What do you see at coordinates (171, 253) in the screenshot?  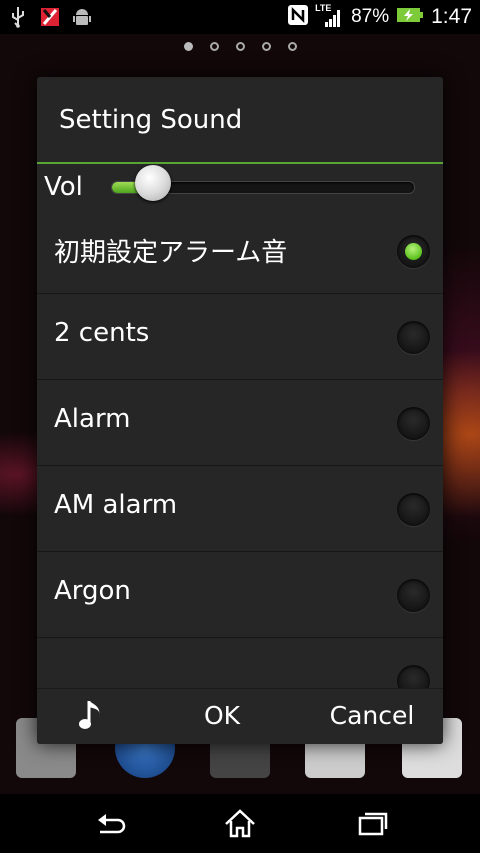 I see `list-item-label: 初期設定アラーム音` at bounding box center [171, 253].